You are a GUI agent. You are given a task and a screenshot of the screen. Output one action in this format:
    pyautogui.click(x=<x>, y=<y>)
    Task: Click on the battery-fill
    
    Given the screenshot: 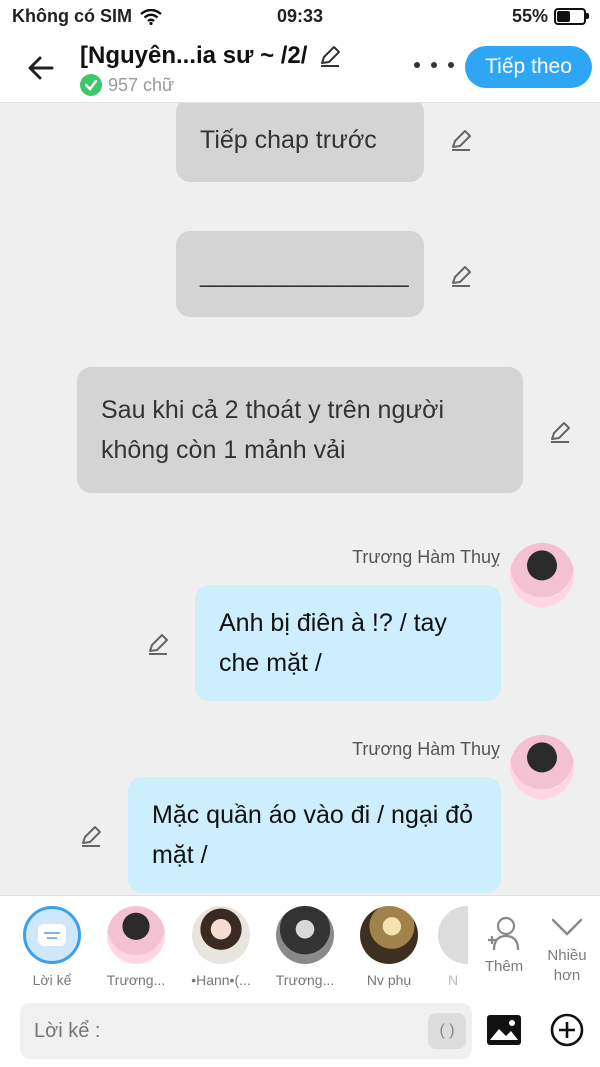 What is the action you would take?
    pyautogui.click(x=563, y=16)
    